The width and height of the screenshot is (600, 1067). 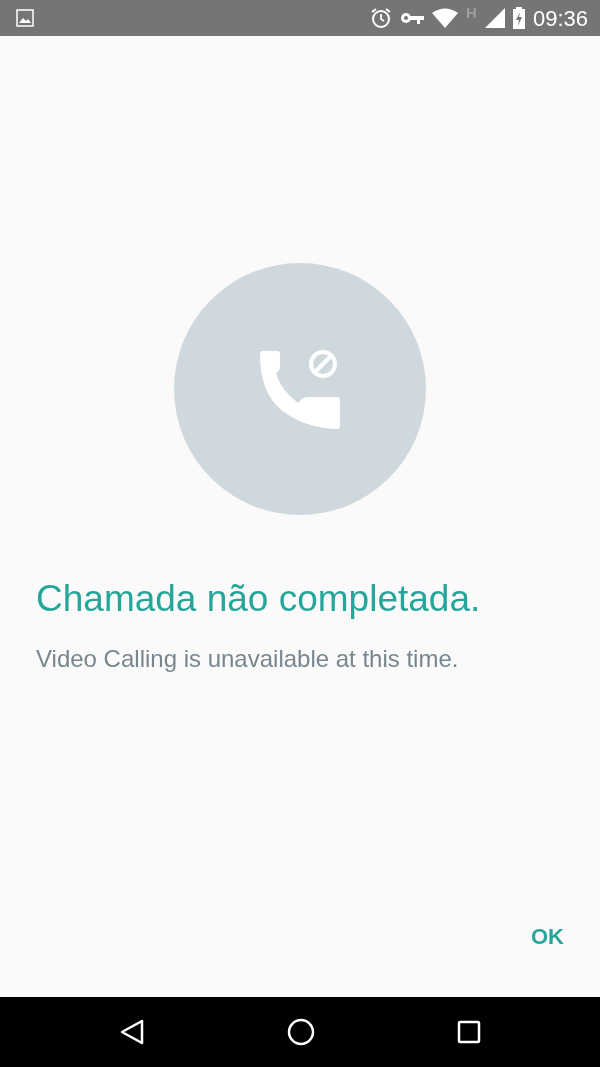 I want to click on recent-apps-icon, so click(x=469, y=1032).